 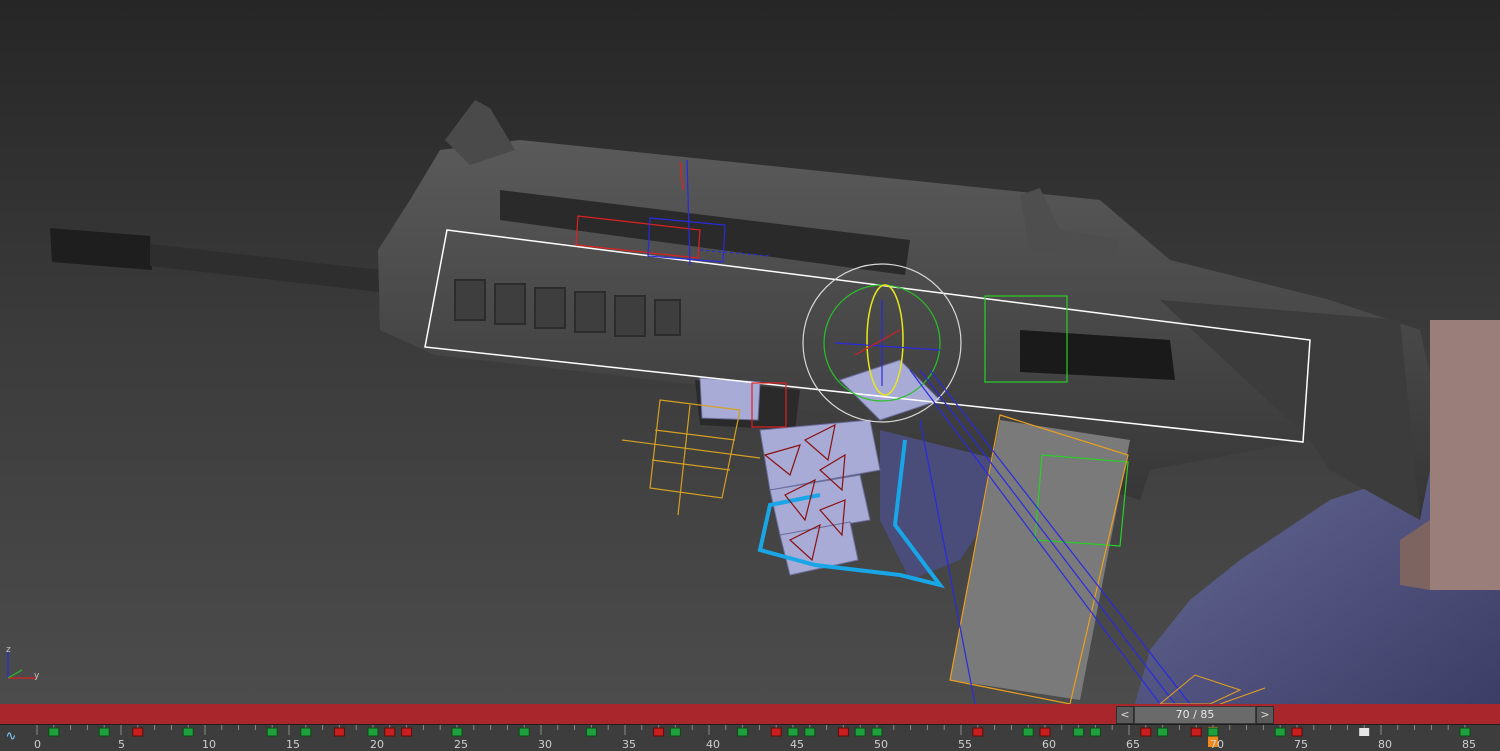 What do you see at coordinates (629, 744) in the screenshot?
I see `frame-tick-label: 35` at bounding box center [629, 744].